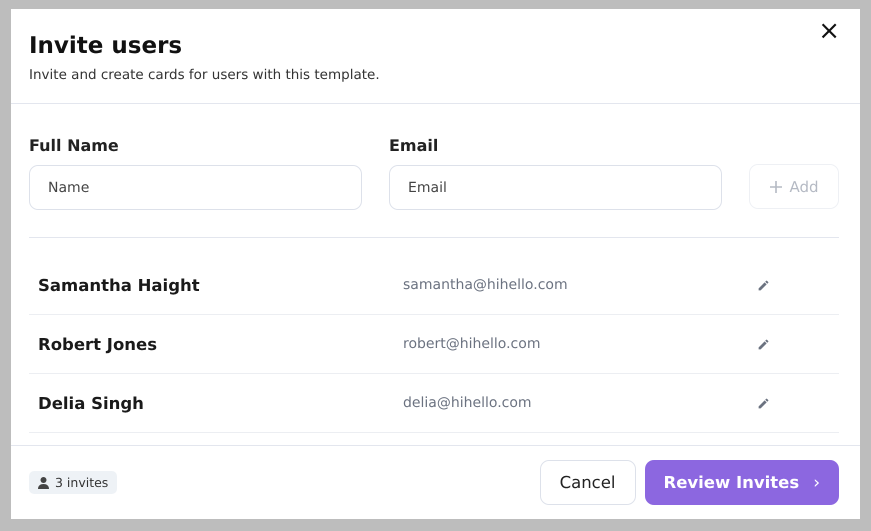 The image size is (871, 531). I want to click on review-invites-button: Review Invites ›, so click(741, 482).